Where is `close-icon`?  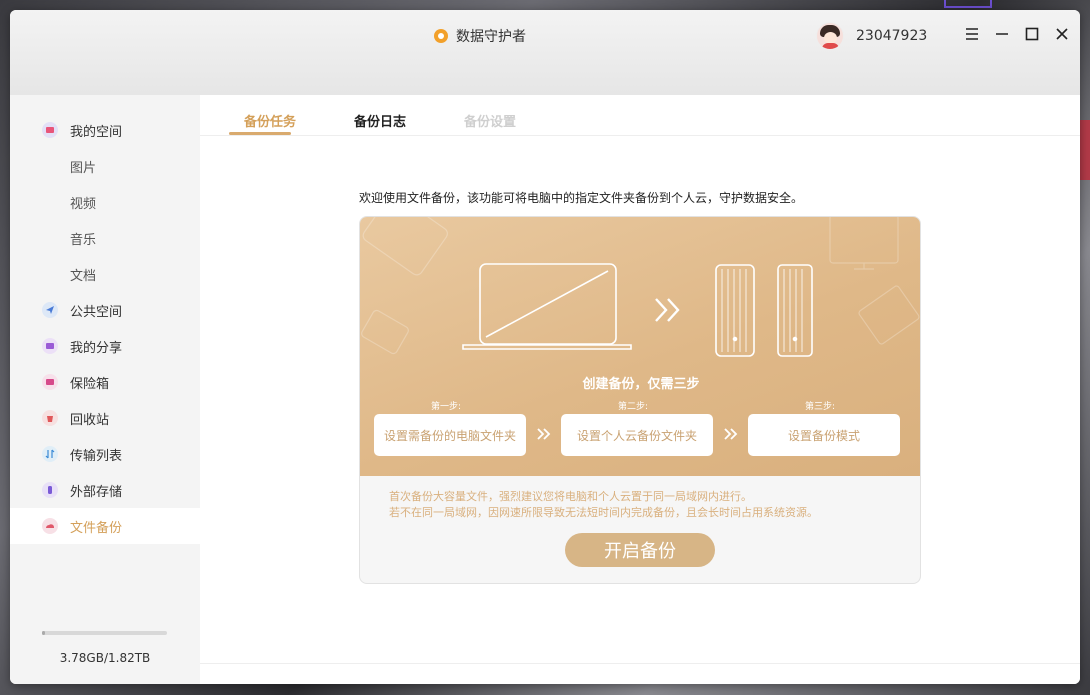 close-icon is located at coordinates (1062, 34).